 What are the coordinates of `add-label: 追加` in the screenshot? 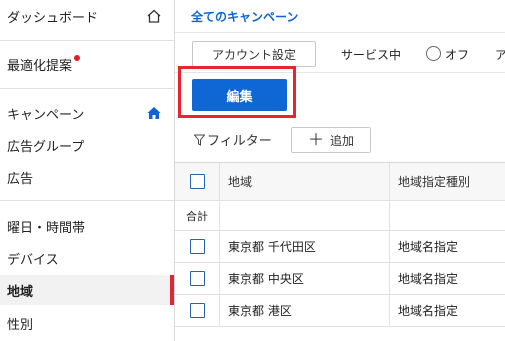 It's located at (342, 140).